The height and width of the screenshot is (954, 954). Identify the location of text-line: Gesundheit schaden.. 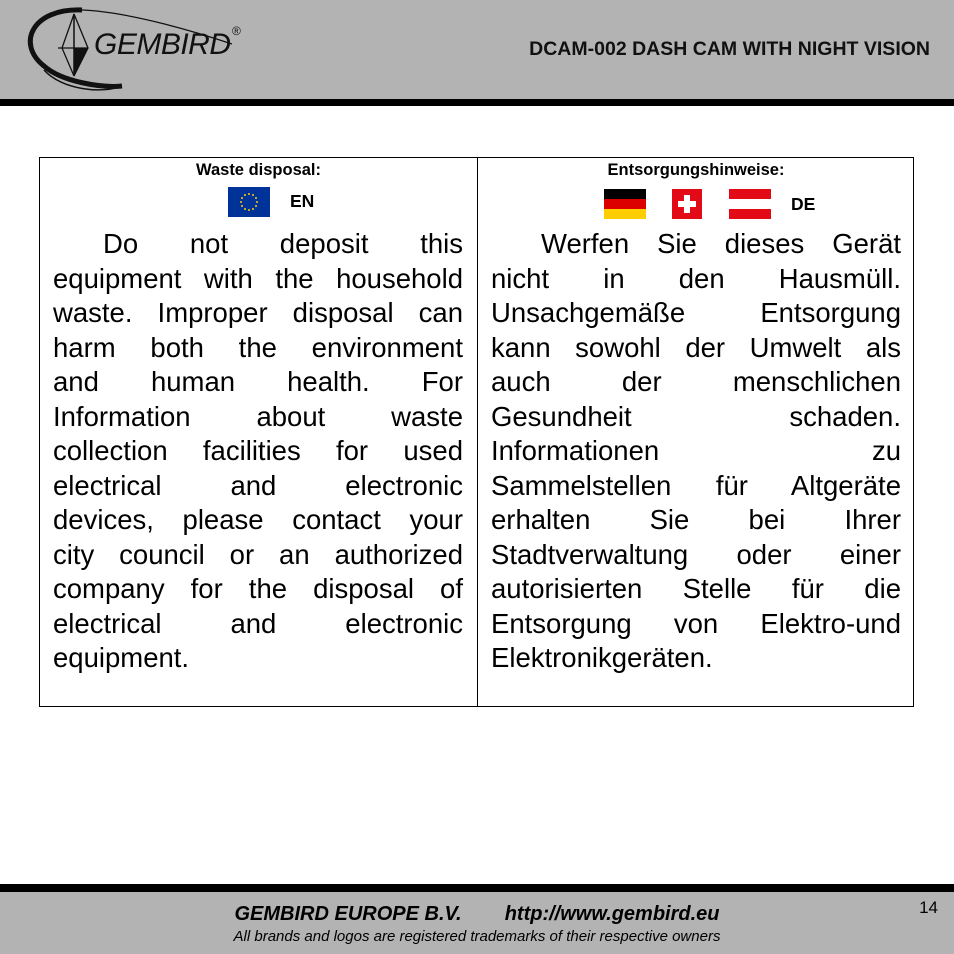
(696, 416).